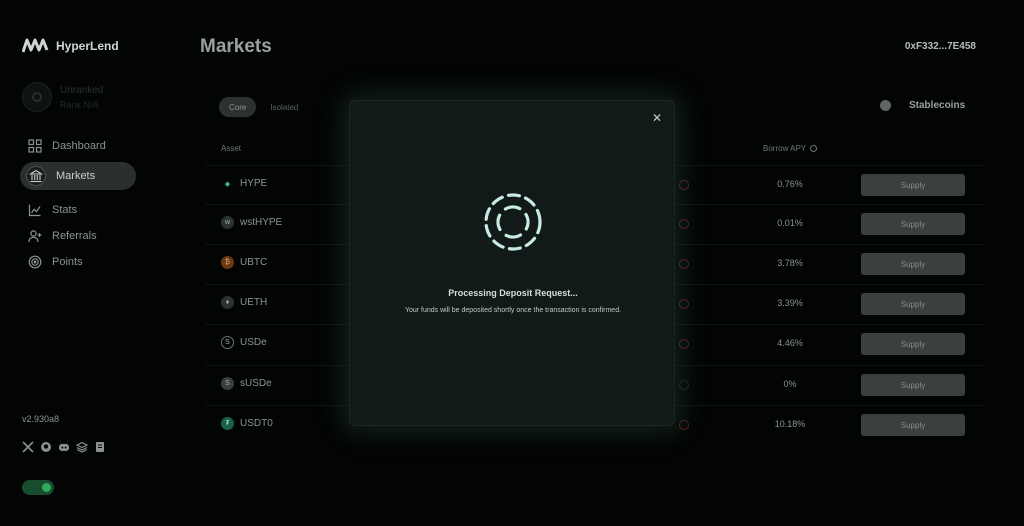 The height and width of the screenshot is (526, 1024). I want to click on sidebar-item-label: Dashboard, so click(79, 146).